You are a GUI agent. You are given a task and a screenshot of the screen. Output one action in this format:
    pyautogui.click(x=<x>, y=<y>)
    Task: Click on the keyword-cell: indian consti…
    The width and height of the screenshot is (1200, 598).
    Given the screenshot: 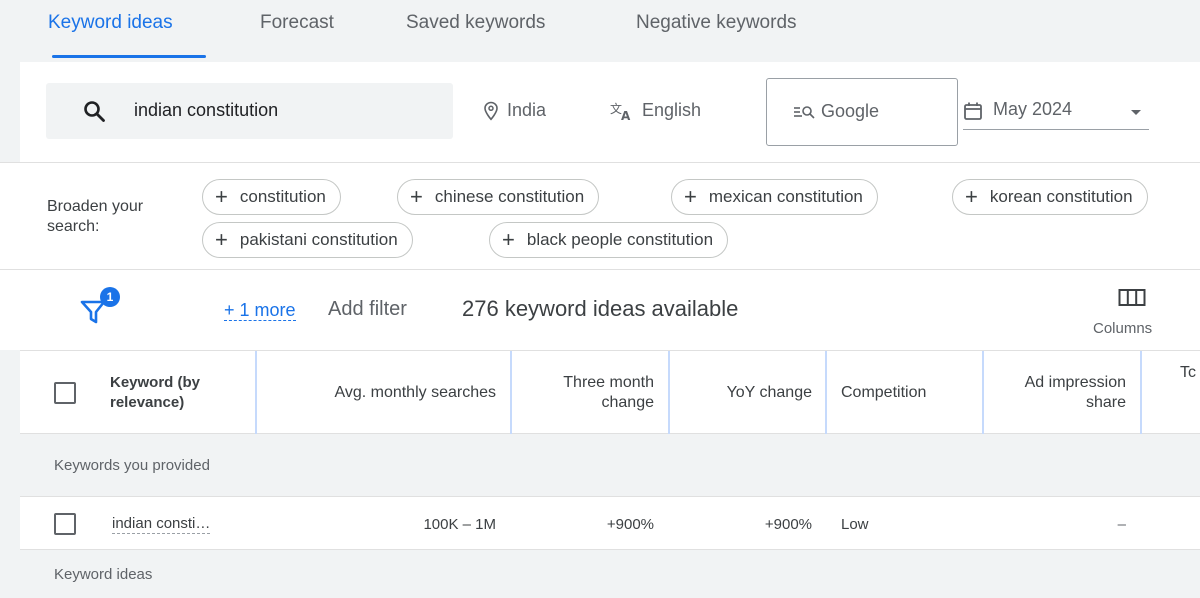 What is the action you would take?
    pyautogui.click(x=161, y=524)
    